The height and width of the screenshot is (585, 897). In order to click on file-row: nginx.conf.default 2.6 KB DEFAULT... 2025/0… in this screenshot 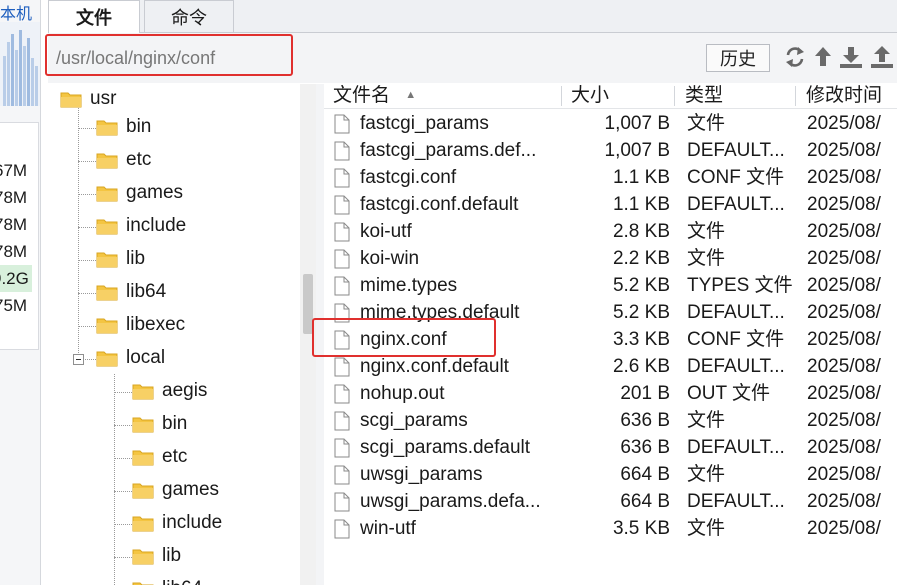, I will do `click(610, 366)`.